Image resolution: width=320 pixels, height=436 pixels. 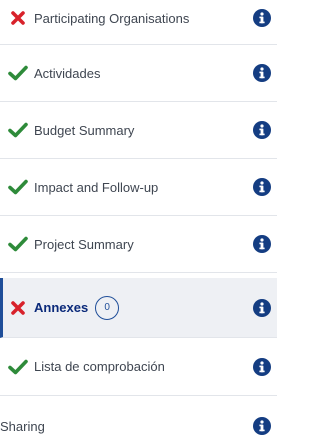 What do you see at coordinates (138, 130) in the screenshot?
I see `menu-item-budget-summary: Budget Summary` at bounding box center [138, 130].